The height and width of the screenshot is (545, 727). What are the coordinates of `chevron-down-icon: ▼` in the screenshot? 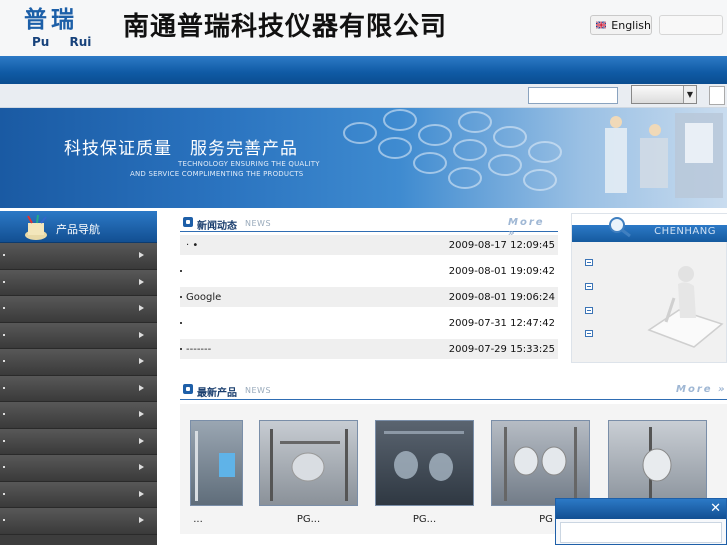 It's located at (689, 94).